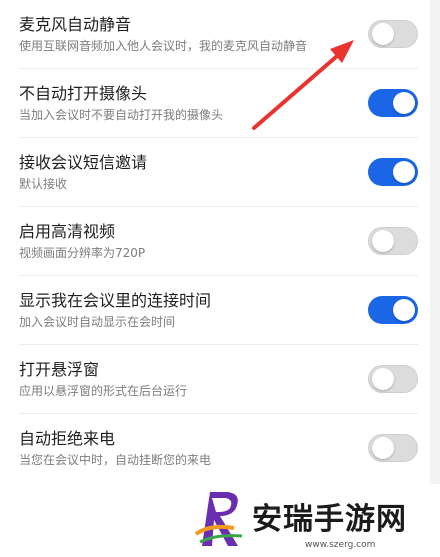  Describe the element at coordinates (43, 184) in the screenshot. I see `setting-subtitle: 默认接收` at that location.